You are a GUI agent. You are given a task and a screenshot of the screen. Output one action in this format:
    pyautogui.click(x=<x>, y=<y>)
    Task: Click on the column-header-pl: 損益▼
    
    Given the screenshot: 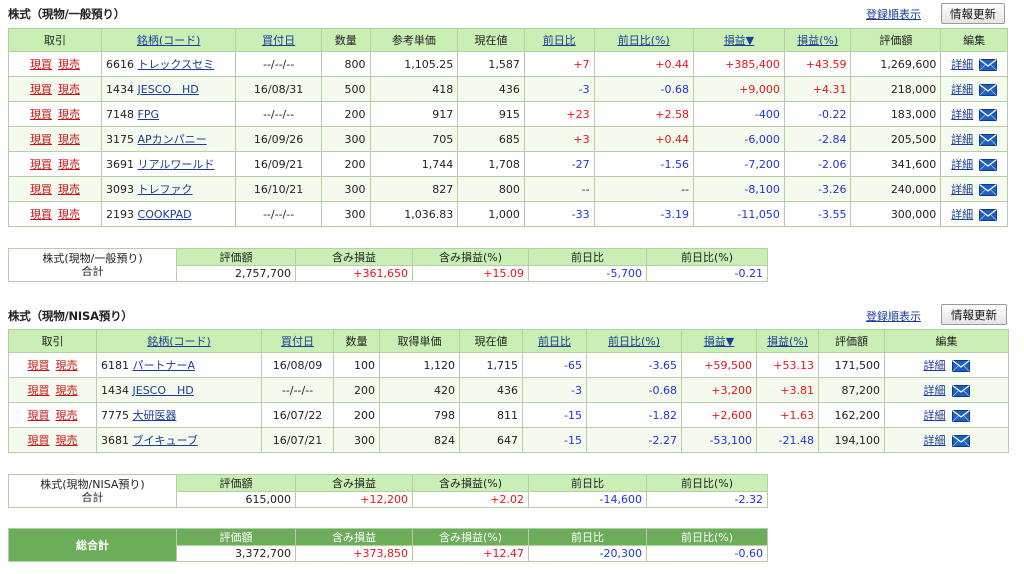 What is the action you would take?
    pyautogui.click(x=719, y=341)
    